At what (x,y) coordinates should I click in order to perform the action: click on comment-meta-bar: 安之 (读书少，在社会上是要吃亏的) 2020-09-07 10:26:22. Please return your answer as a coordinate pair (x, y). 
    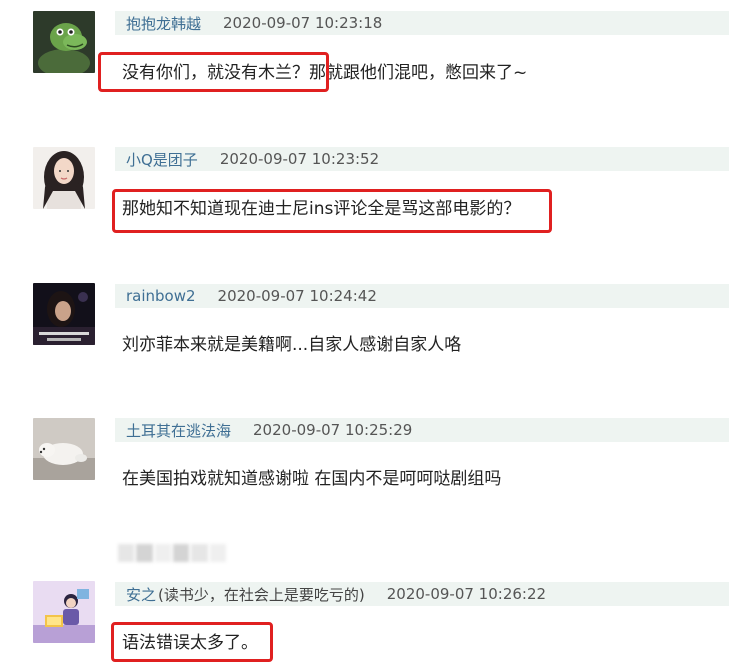
    Looking at the image, I should click on (422, 594).